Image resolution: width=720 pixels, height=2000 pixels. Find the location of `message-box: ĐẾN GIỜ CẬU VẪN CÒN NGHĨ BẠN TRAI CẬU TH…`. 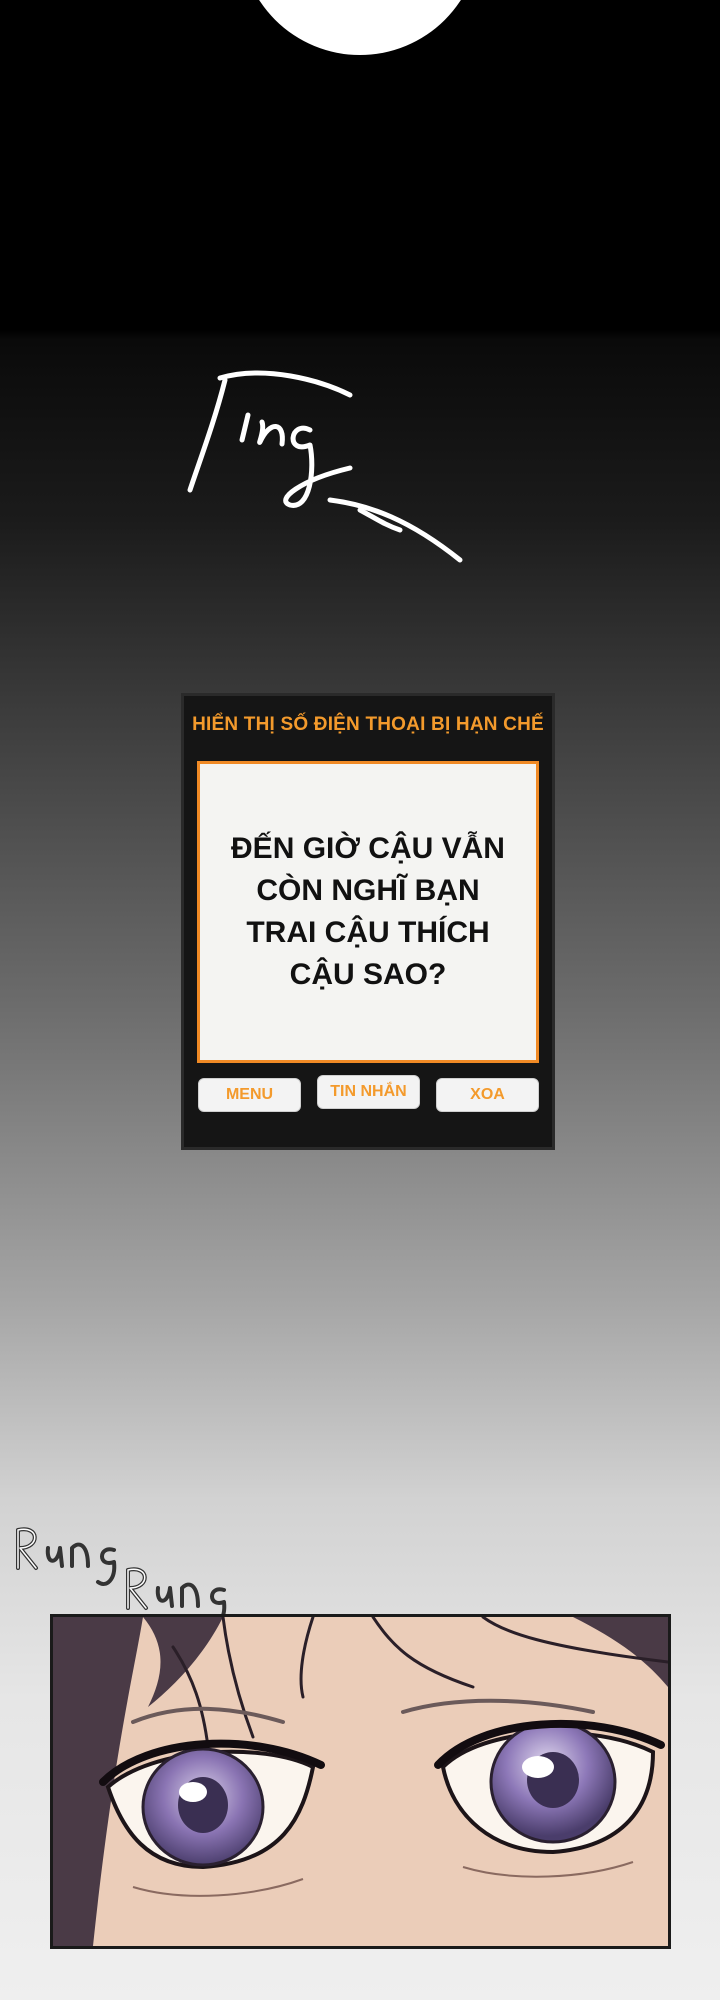

message-box: ĐẾN GIỜ CẬU VẪN CÒN NGHĨ BẠN TRAI CẬU TH… is located at coordinates (368, 912).